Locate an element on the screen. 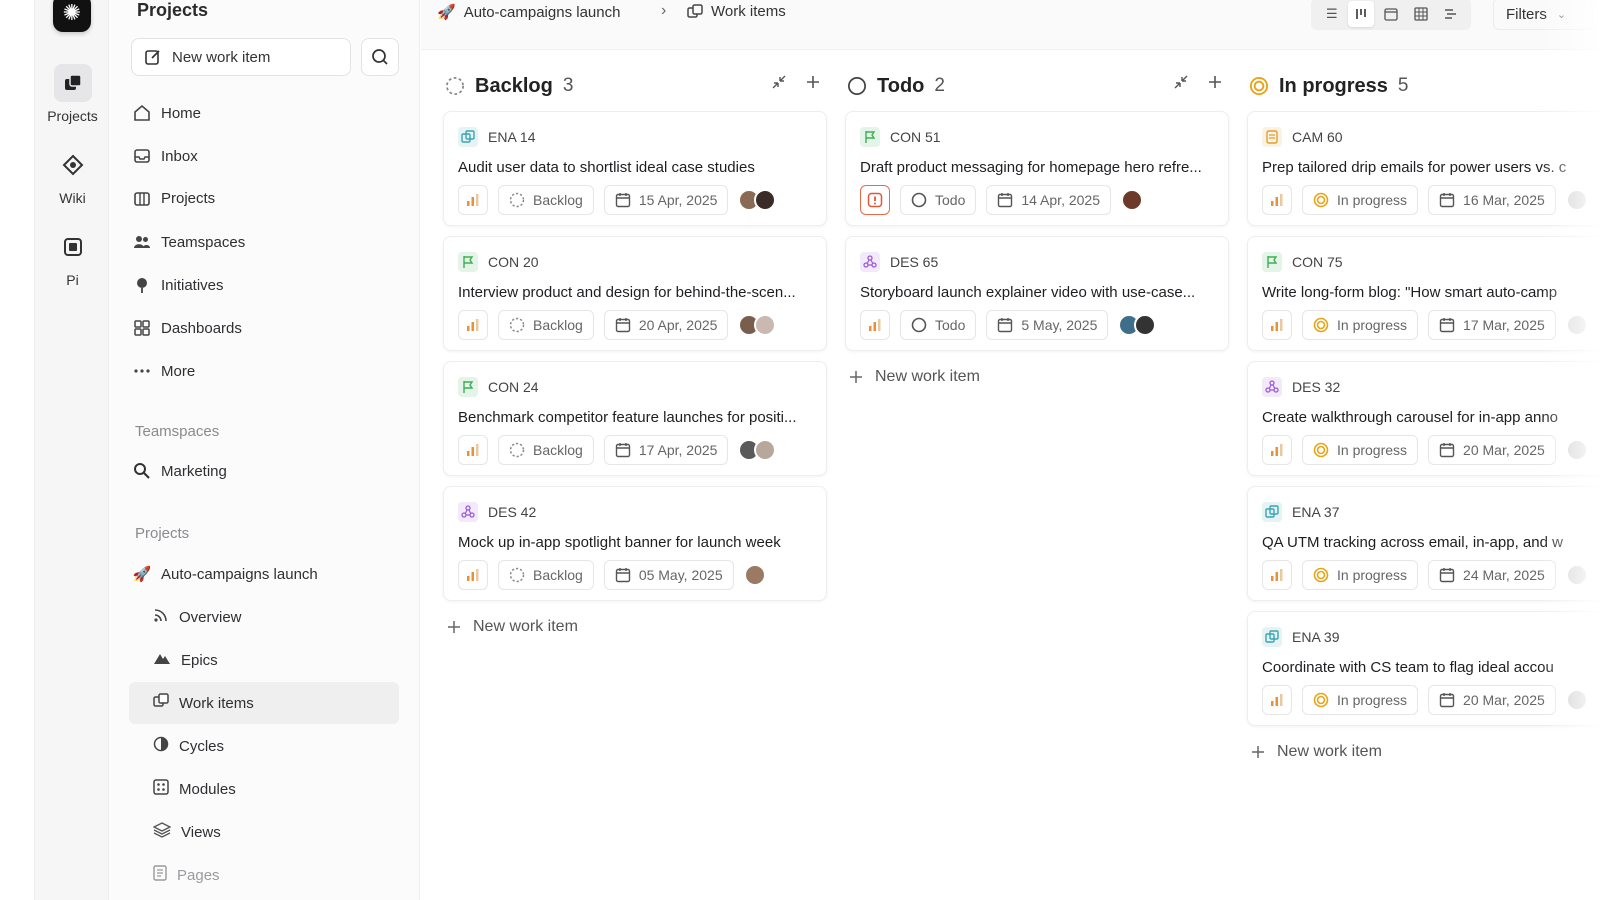 The height and width of the screenshot is (900, 1600). list-view-icon: ☰ is located at coordinates (1332, 14).